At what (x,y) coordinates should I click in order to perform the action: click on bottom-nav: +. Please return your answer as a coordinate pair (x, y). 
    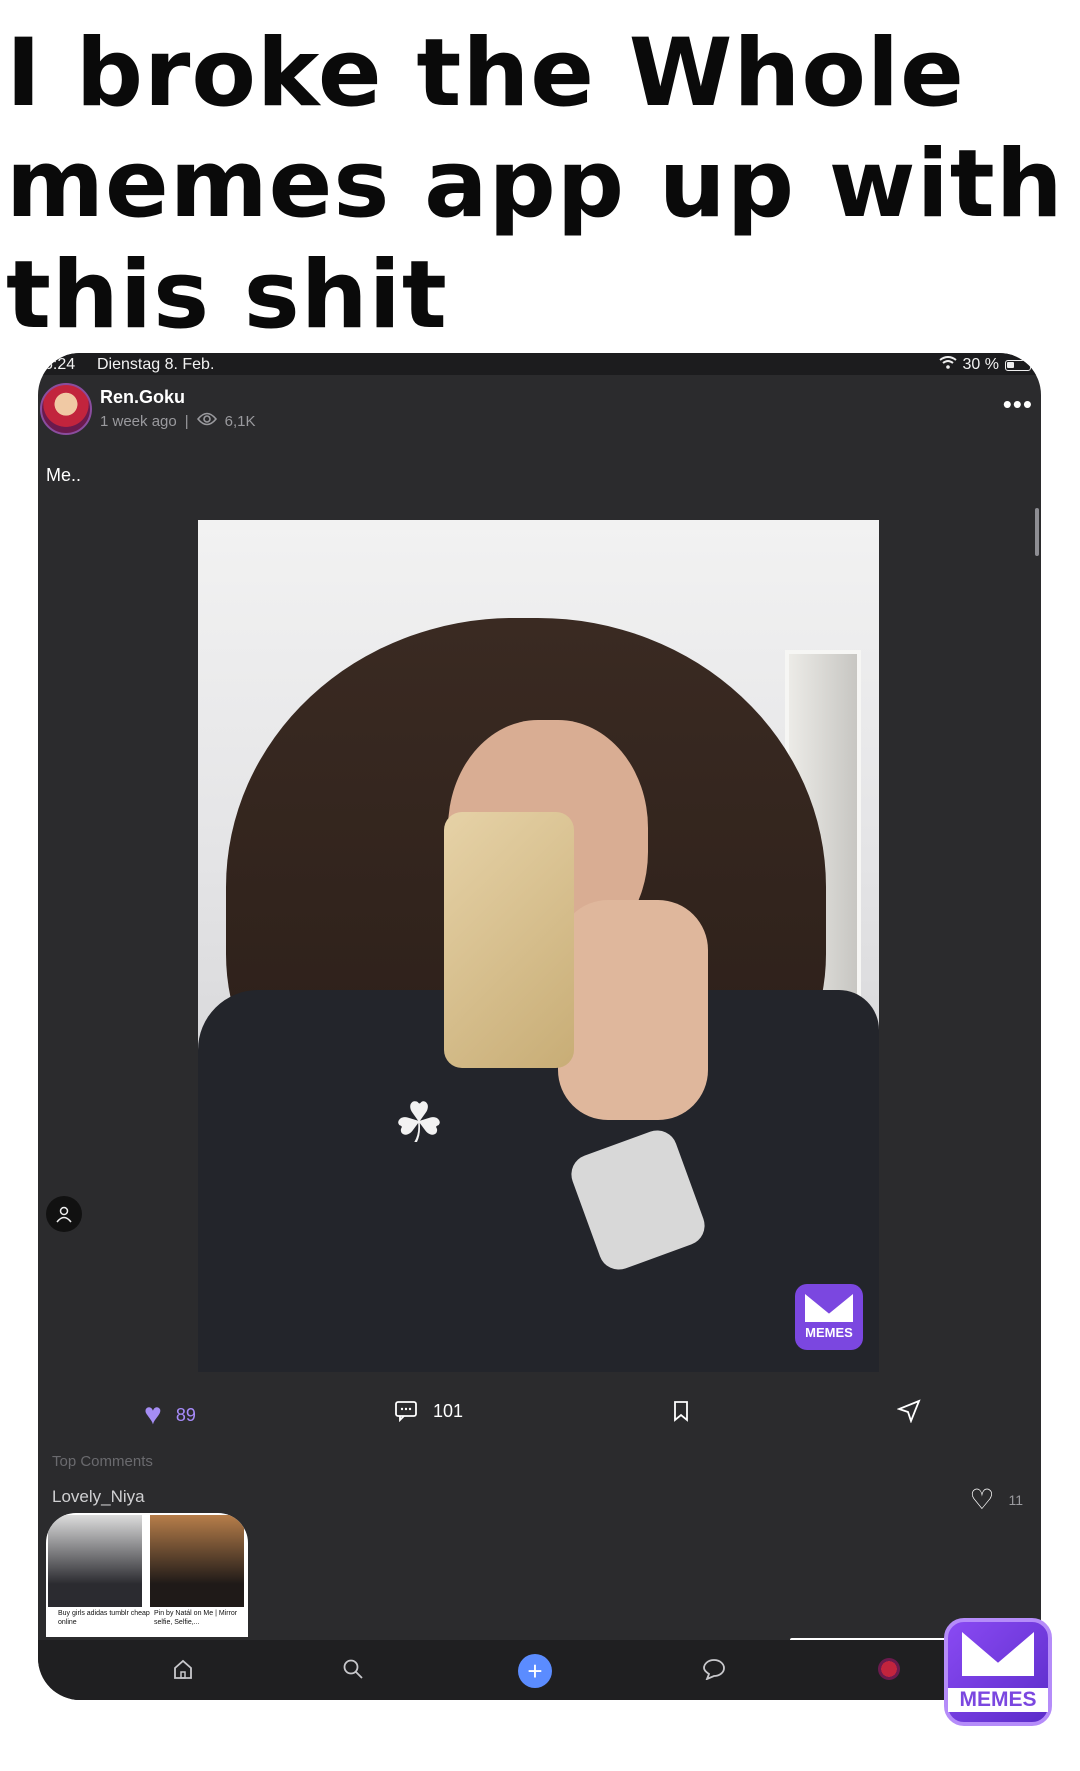
    Looking at the image, I should click on (539, 1670).